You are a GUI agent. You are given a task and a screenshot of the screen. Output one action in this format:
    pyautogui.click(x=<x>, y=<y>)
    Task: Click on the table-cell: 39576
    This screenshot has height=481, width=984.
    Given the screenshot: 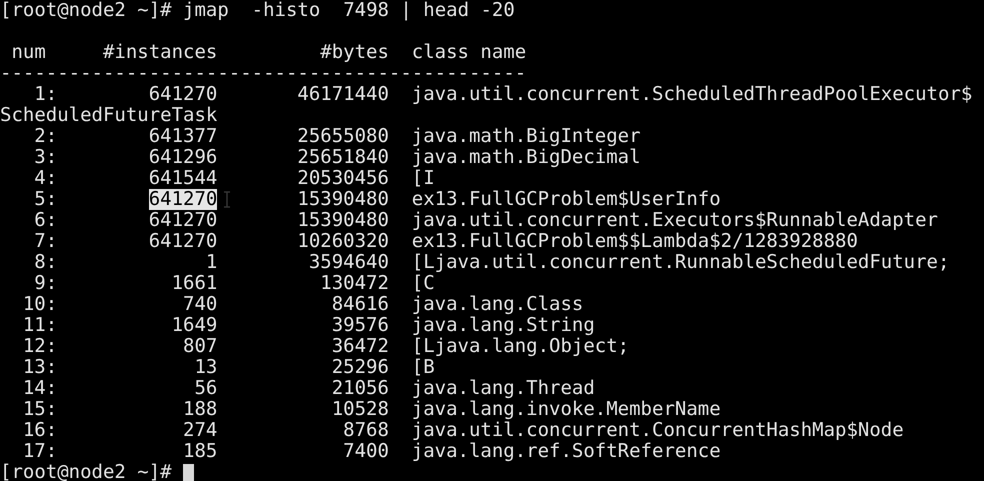 What is the action you would take?
    pyautogui.click(x=360, y=325)
    